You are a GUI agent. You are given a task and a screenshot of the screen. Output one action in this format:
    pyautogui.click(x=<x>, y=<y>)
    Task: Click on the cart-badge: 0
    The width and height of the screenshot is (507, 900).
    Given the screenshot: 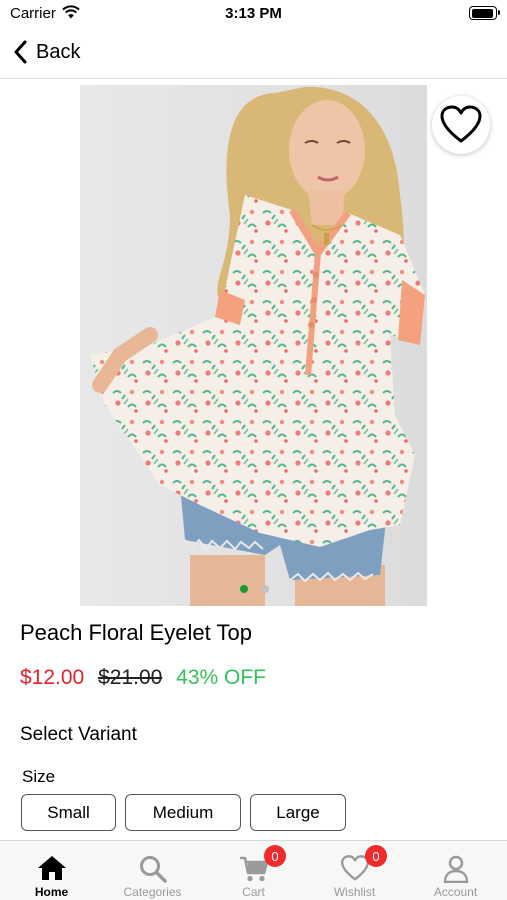 What is the action you would take?
    pyautogui.click(x=275, y=856)
    